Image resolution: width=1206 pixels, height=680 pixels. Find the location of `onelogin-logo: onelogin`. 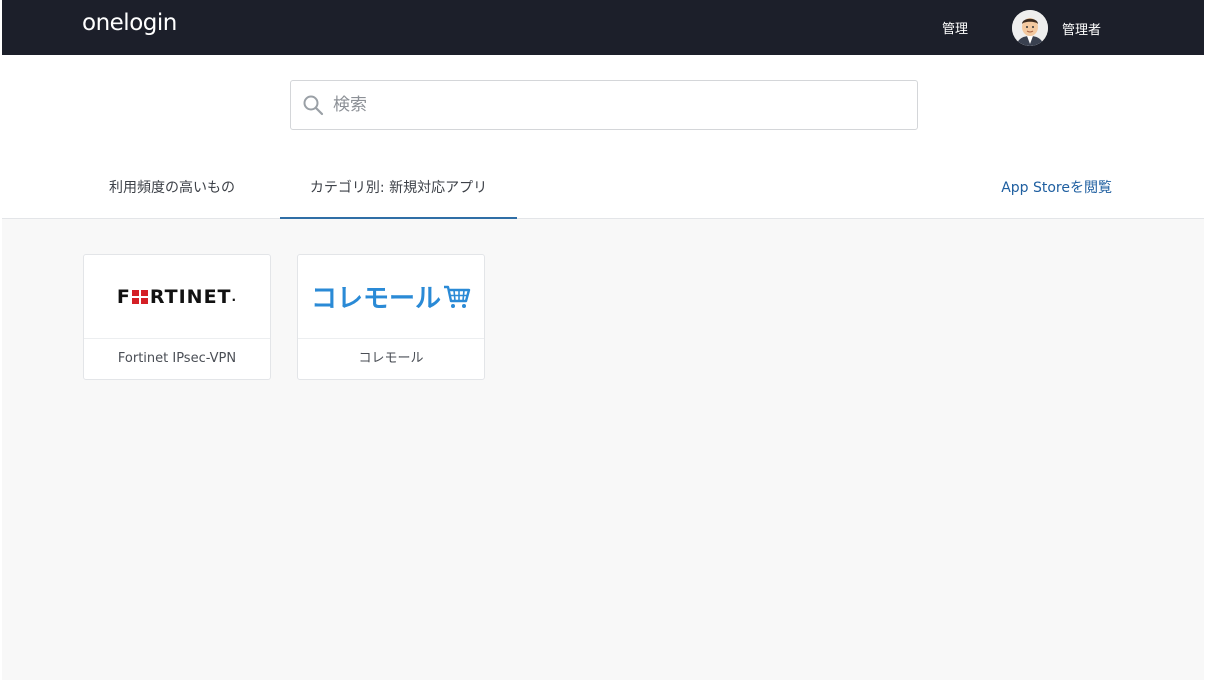

onelogin-logo: onelogin is located at coordinates (129, 23).